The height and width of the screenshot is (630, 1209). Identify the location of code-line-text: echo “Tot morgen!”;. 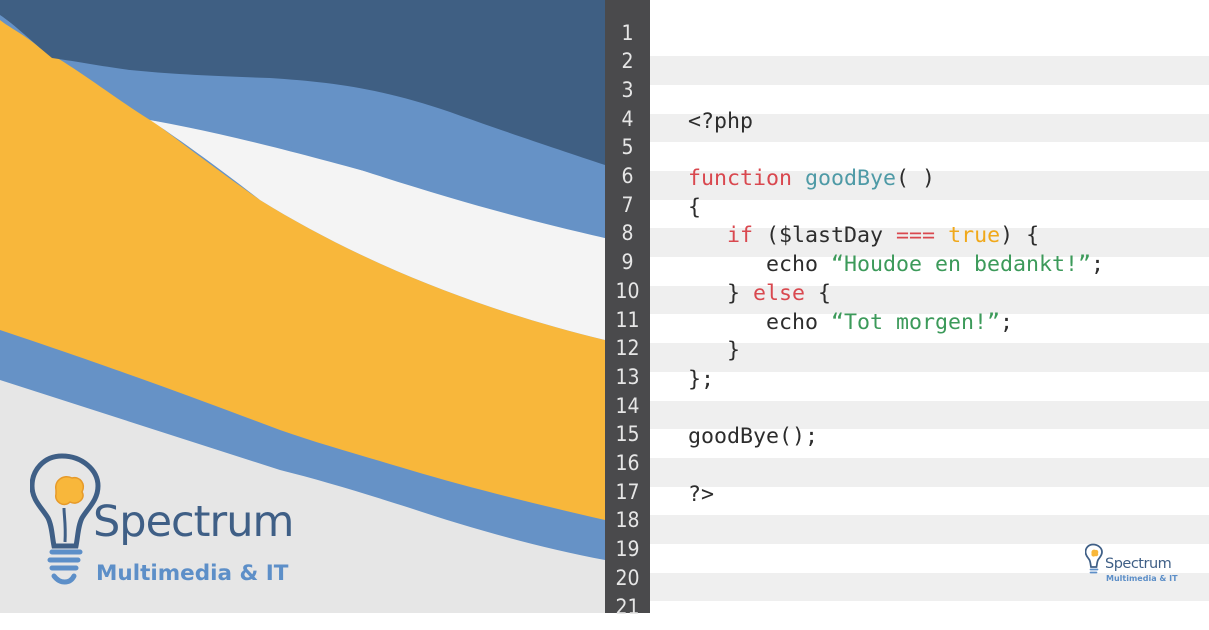
(850, 320).